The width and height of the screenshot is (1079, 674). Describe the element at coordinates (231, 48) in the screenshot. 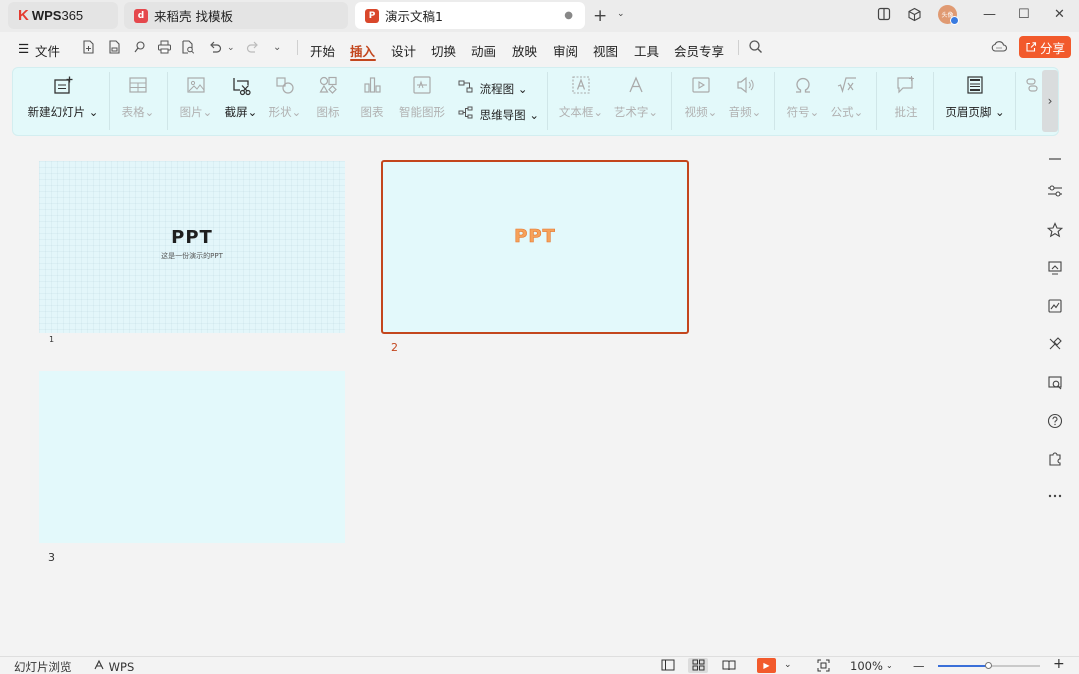

I see `undo-dropdown-icon: ⌄` at that location.